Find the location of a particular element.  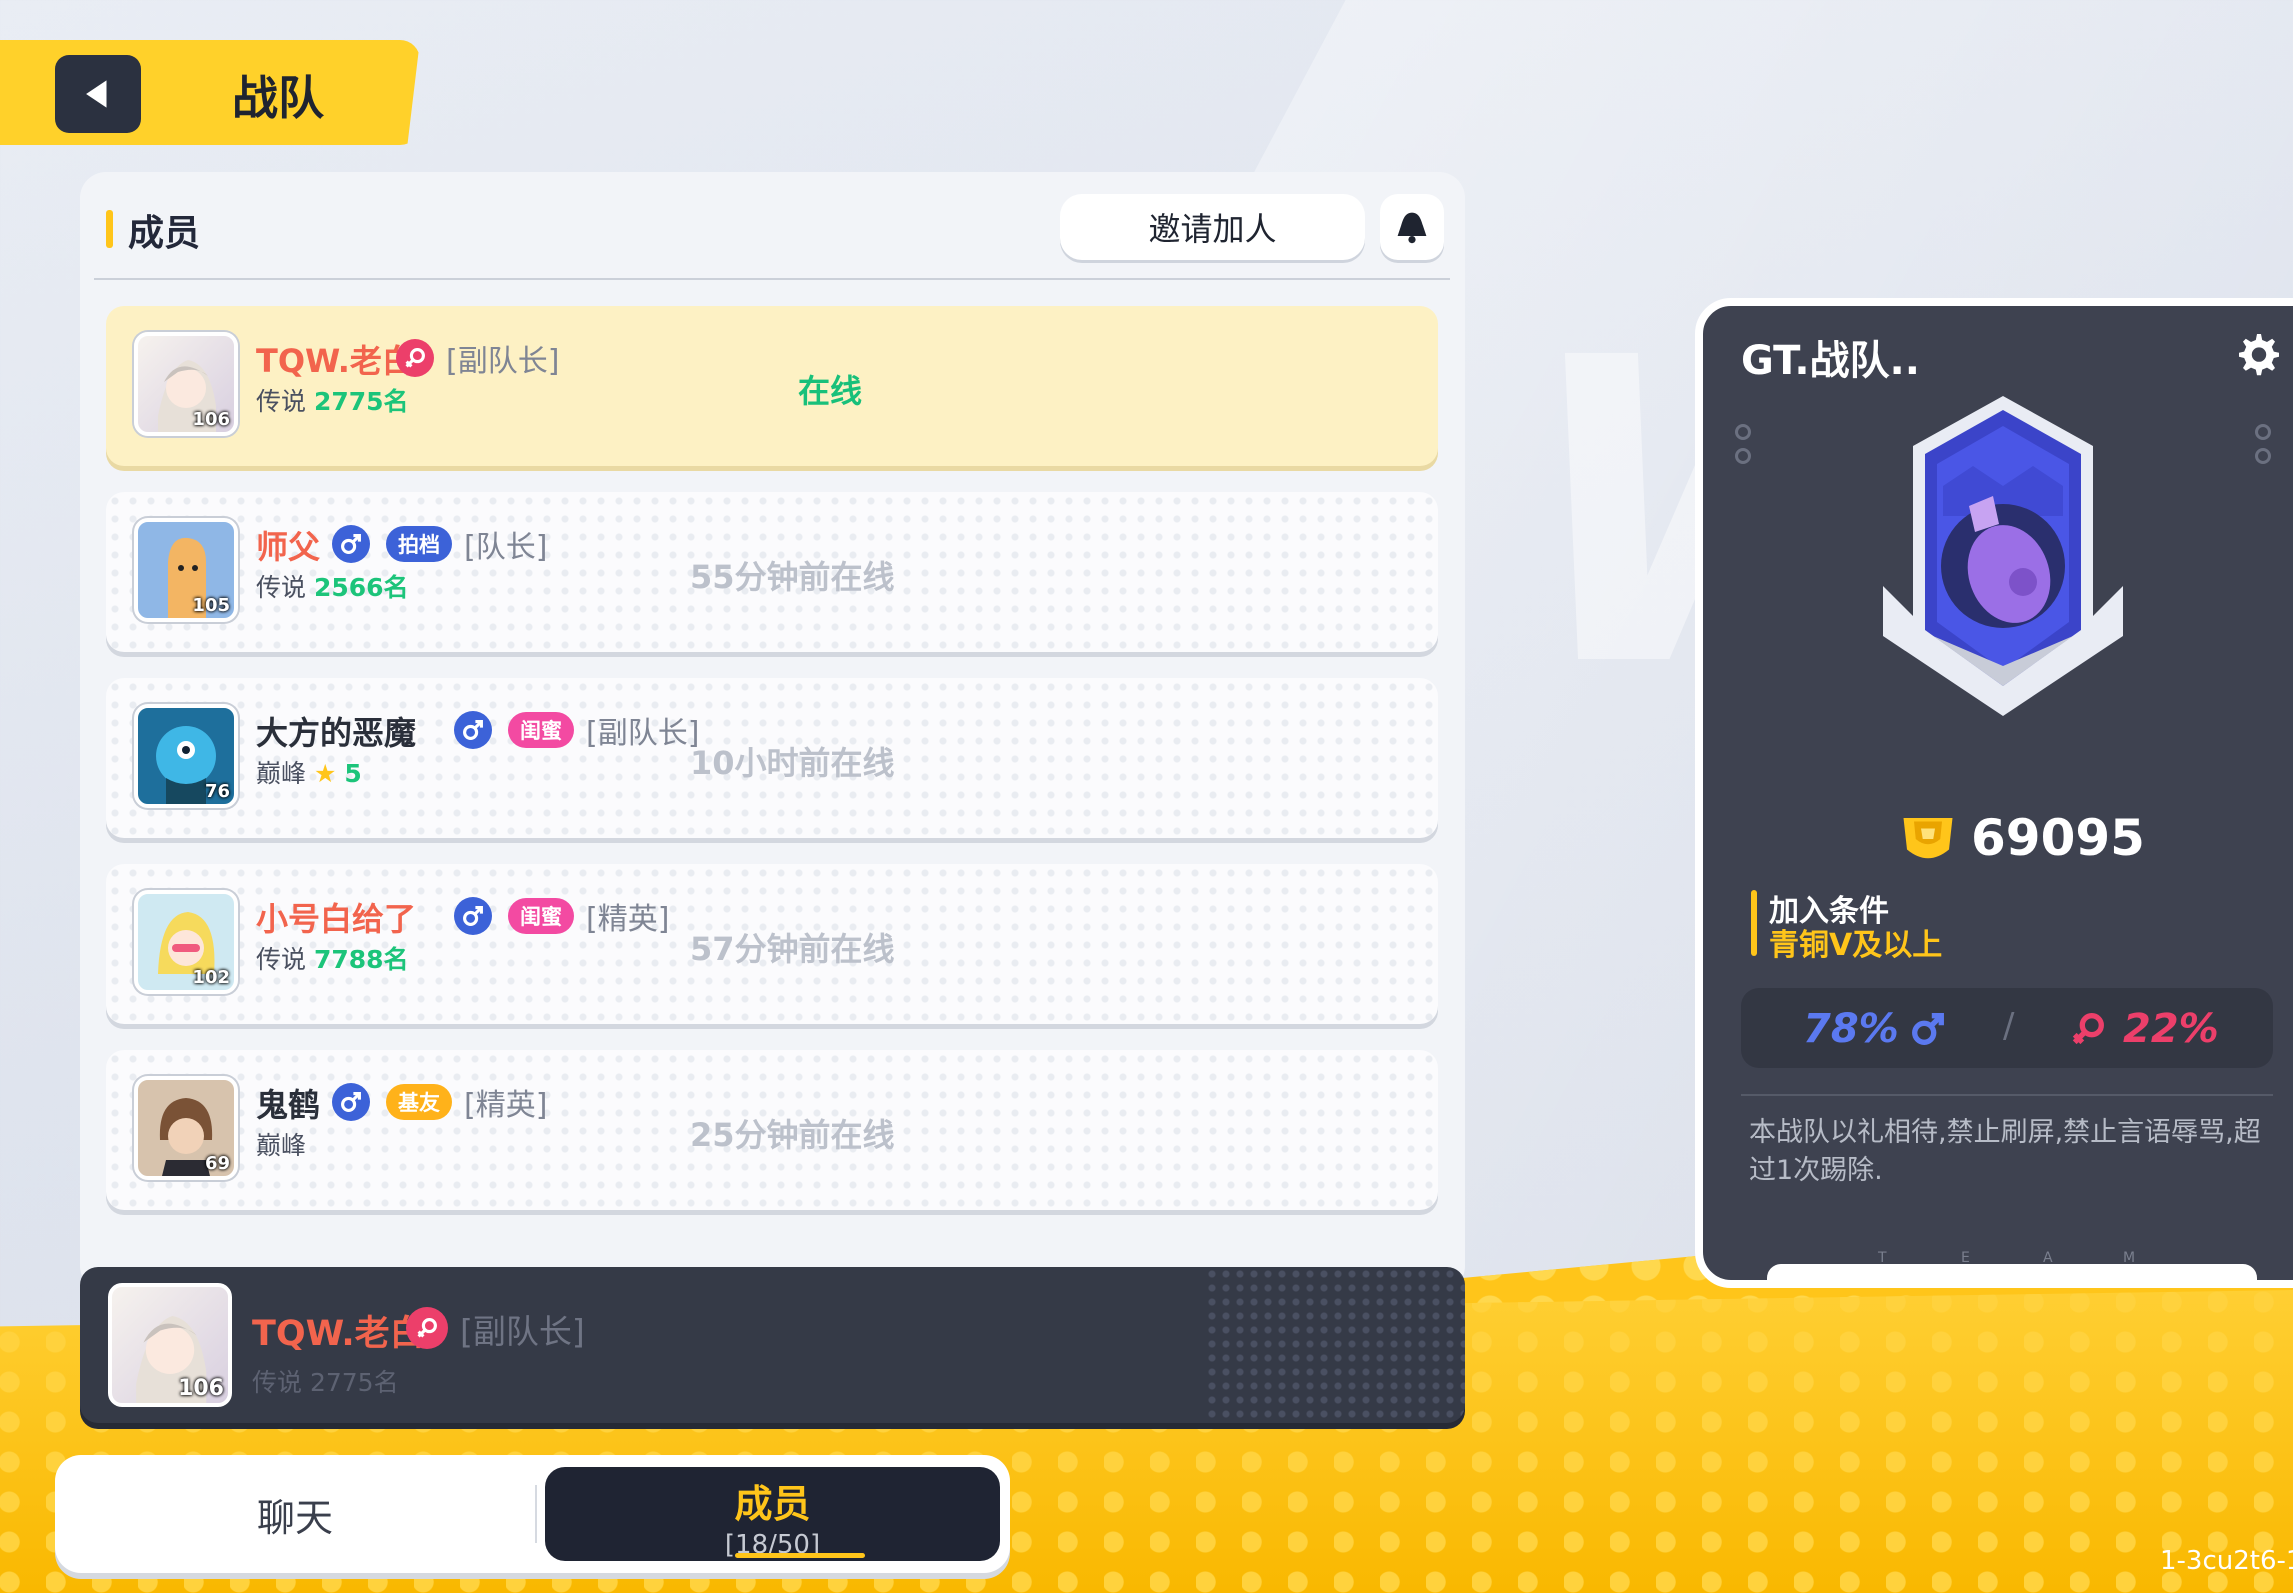

relation-tag: 基友 is located at coordinates (419, 1102).